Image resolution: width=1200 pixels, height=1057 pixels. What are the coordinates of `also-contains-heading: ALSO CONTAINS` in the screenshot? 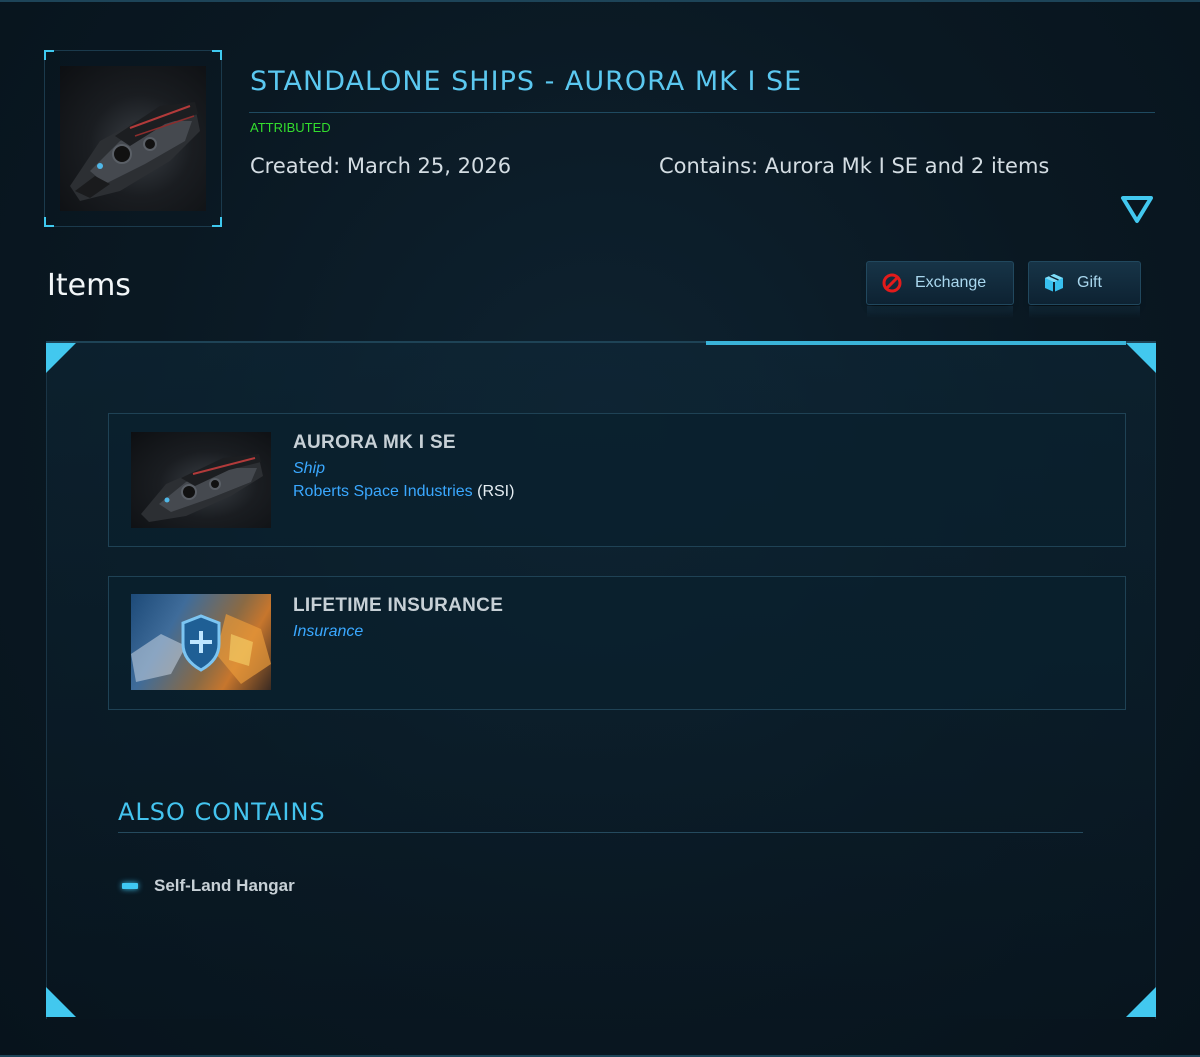 It's located at (222, 812).